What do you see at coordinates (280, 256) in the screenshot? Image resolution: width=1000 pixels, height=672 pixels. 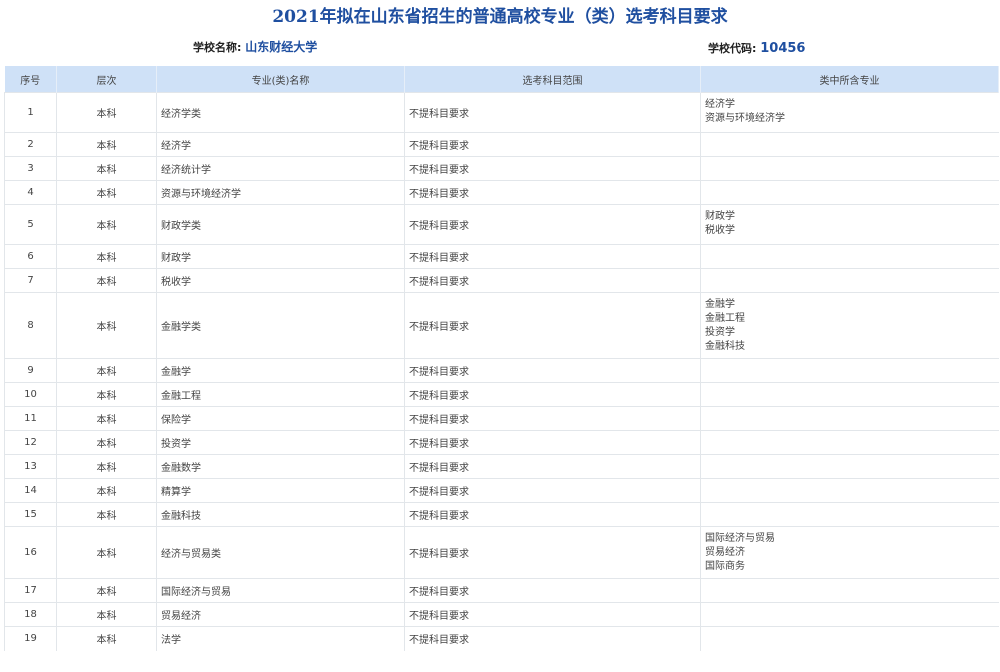 I see `cell-major: 财政学` at bounding box center [280, 256].